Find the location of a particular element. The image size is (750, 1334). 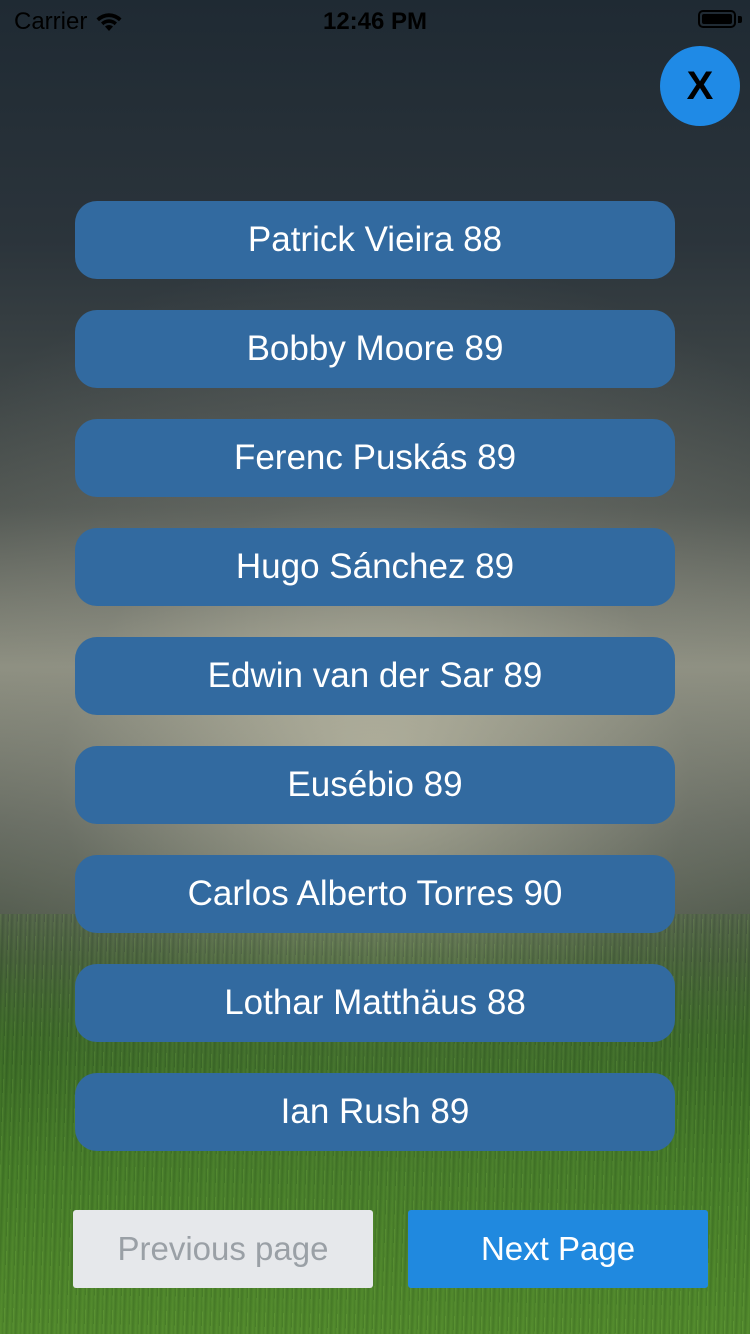

status-bar: Carrier 12:46 PM is located at coordinates (375, 20).